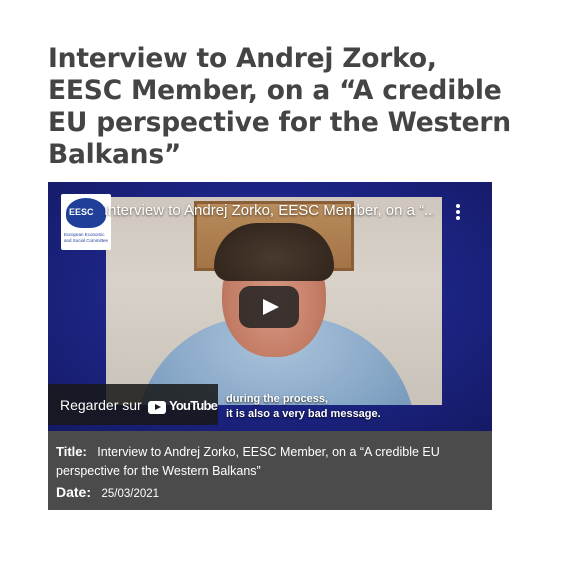  Describe the element at coordinates (74, 492) in the screenshot. I see `meta-date-label: Date:` at that location.